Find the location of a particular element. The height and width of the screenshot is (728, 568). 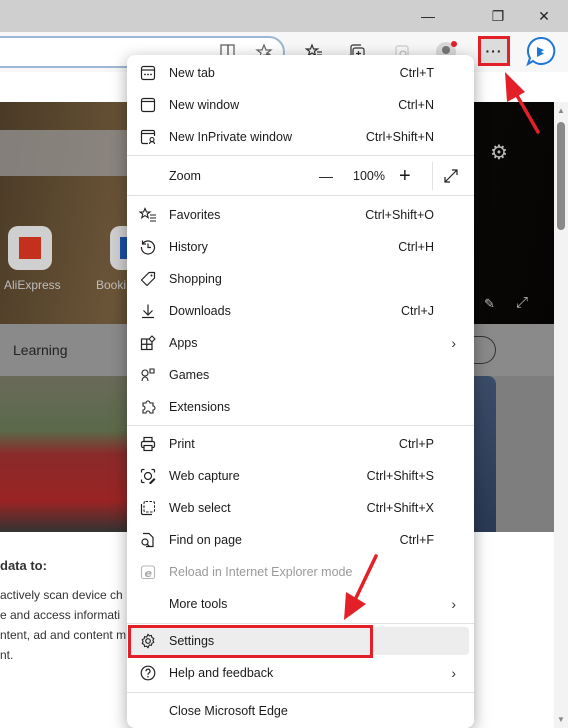

scroll-down-arrow-icon: ▼ is located at coordinates (561, 719).